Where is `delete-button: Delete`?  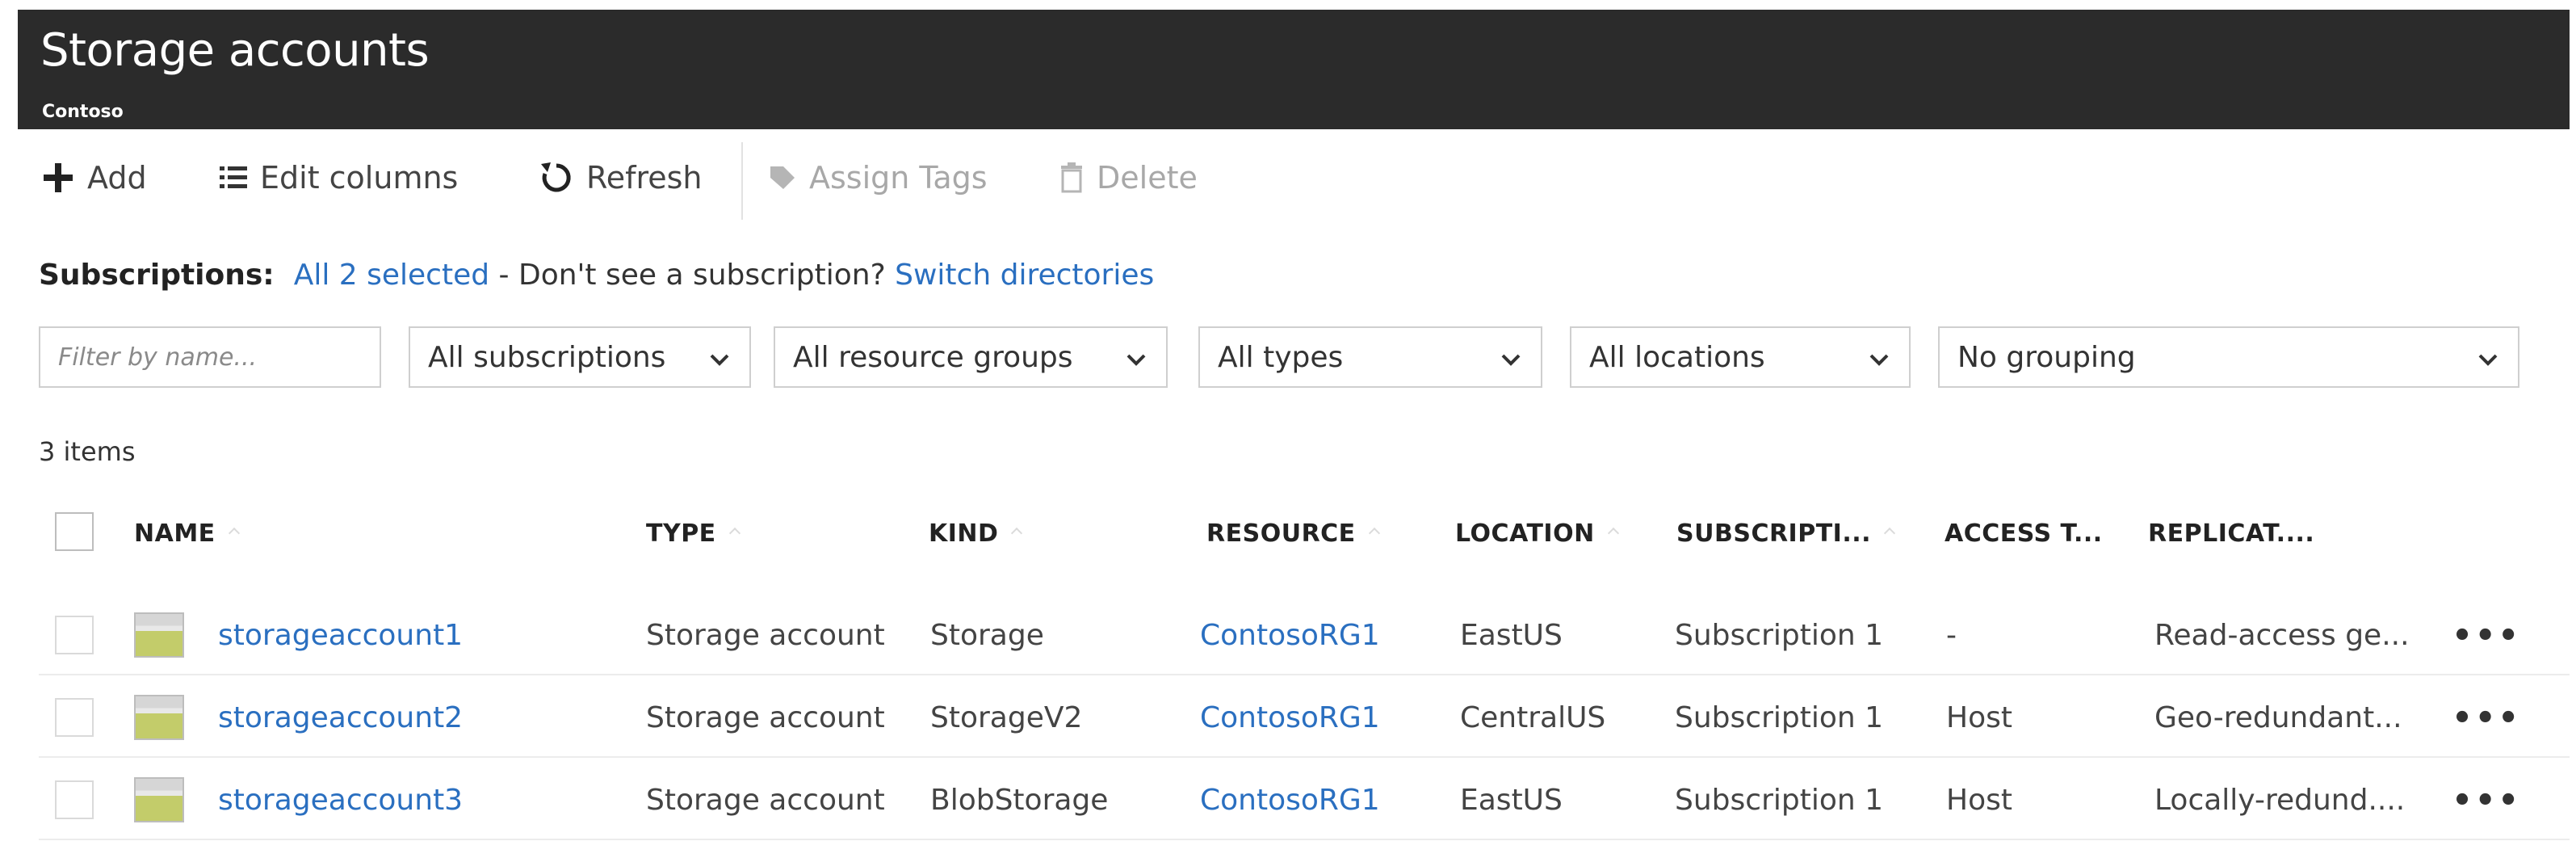
delete-button: Delete is located at coordinates (1128, 177).